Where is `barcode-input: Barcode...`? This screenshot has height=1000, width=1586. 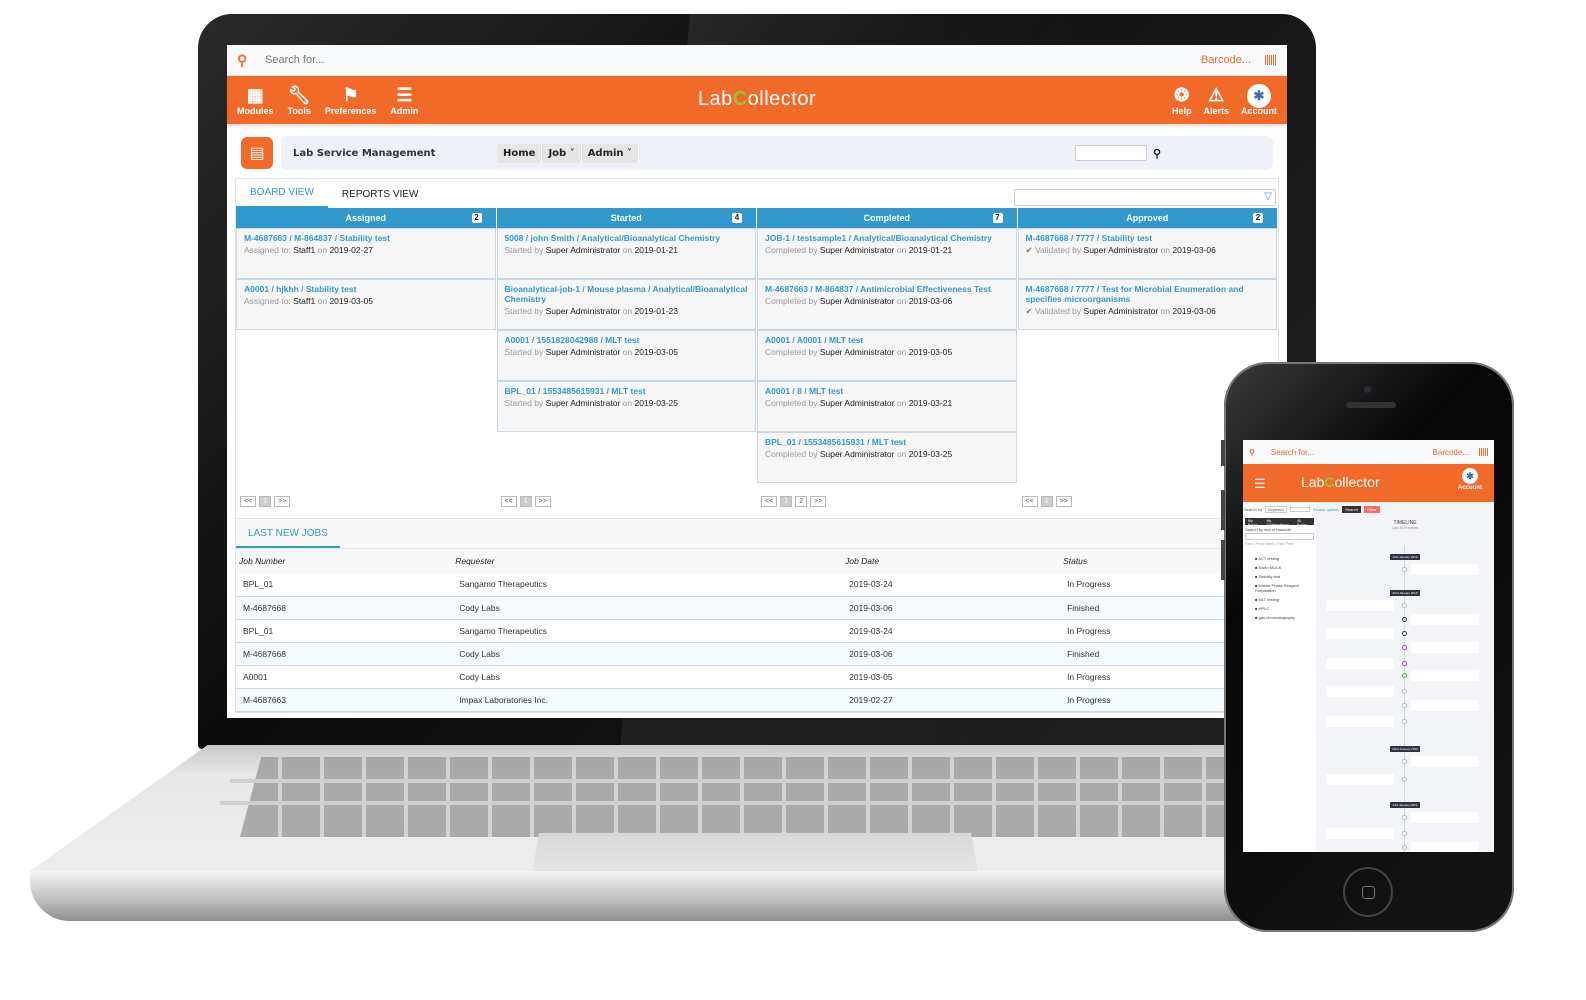 barcode-input: Barcode... is located at coordinates (1226, 60).